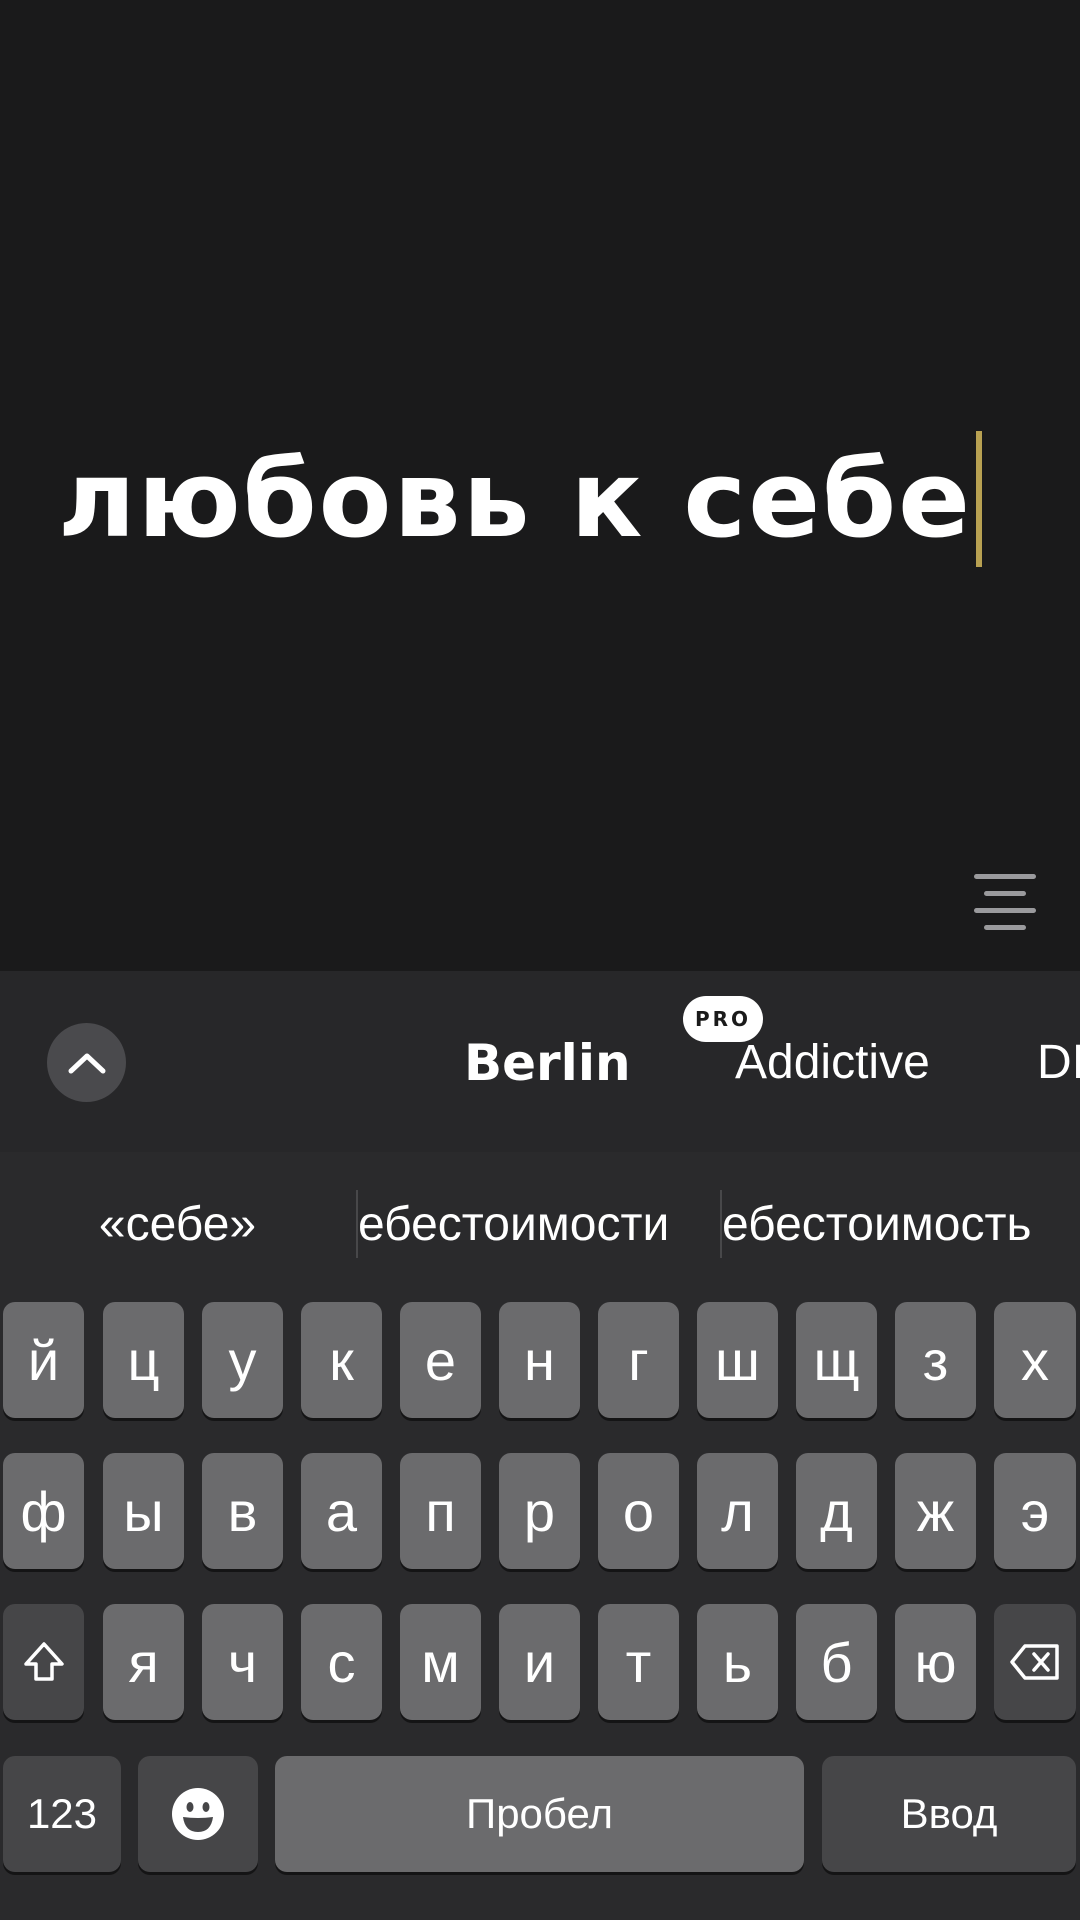 Image resolution: width=1080 pixels, height=1920 pixels. I want to click on key: ж, so click(935, 1511).